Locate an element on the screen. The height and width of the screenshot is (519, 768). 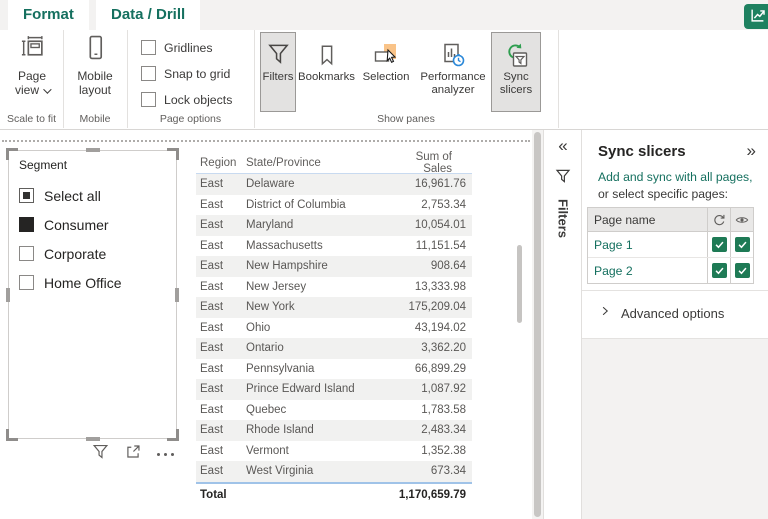
slicer-item: Consumer is located at coordinates (92, 224).